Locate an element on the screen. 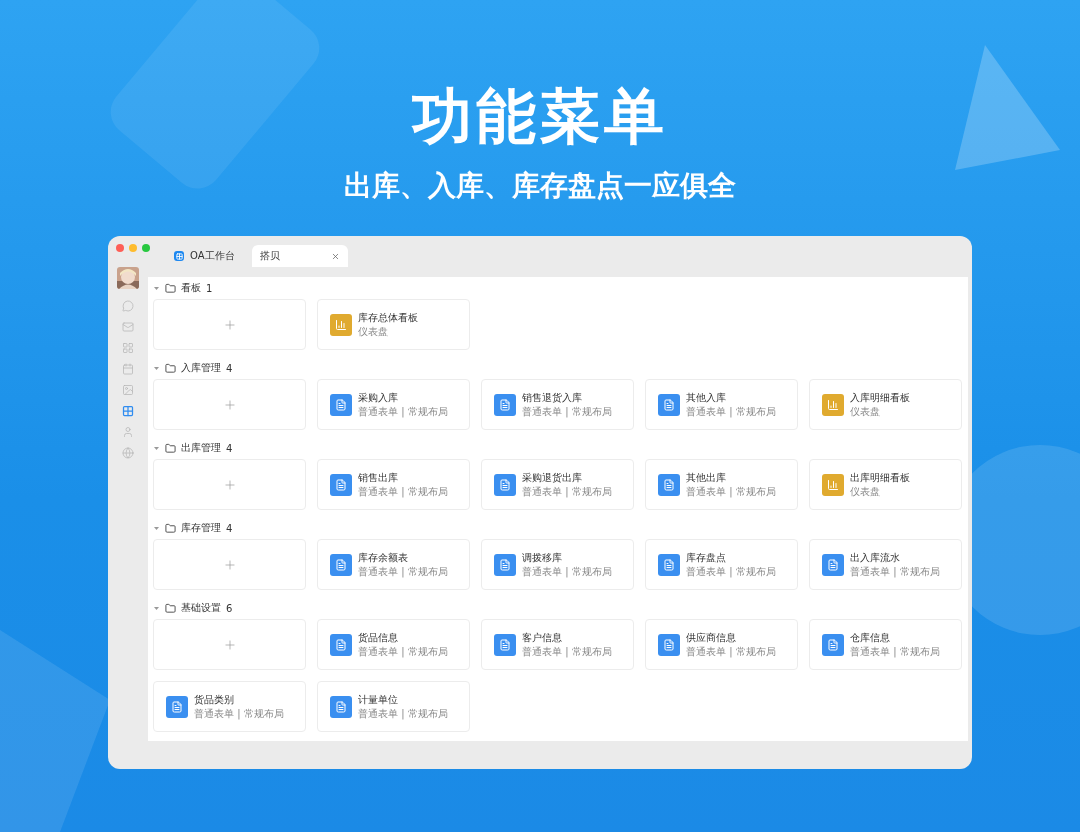 The image size is (1080, 832). card-title: 仓库信息 is located at coordinates (870, 637).